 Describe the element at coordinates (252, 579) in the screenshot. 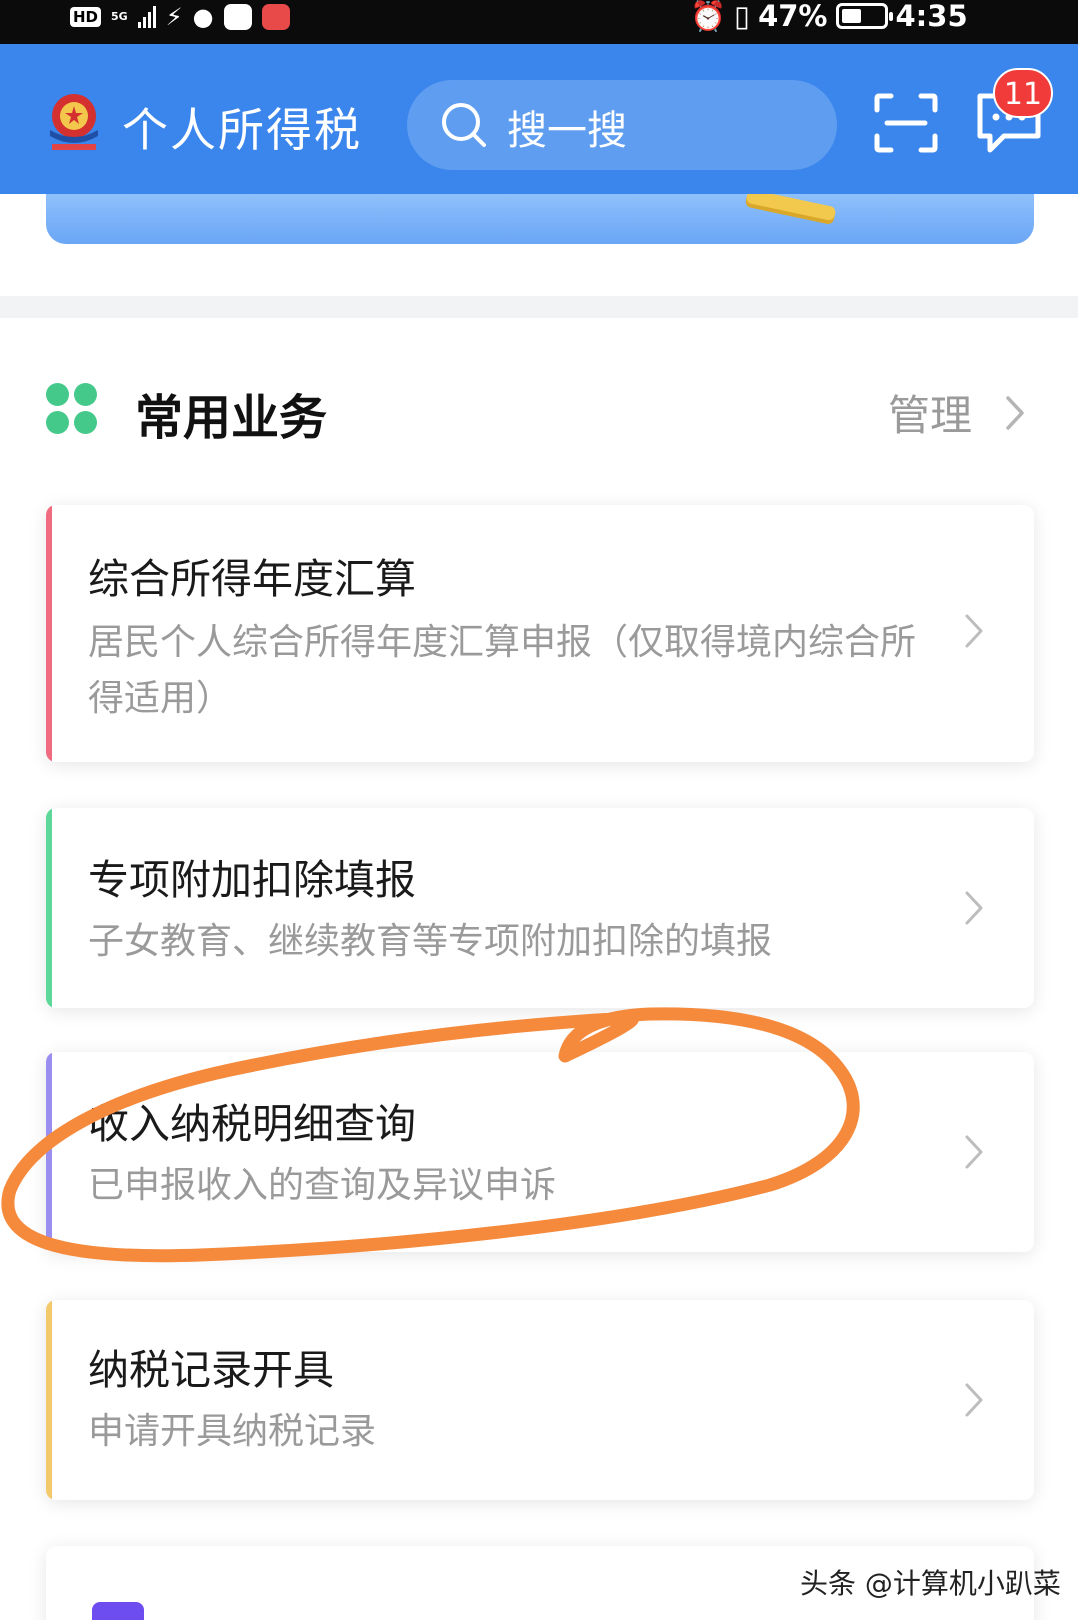

I see `card-title: 综合所得年度汇算` at that location.